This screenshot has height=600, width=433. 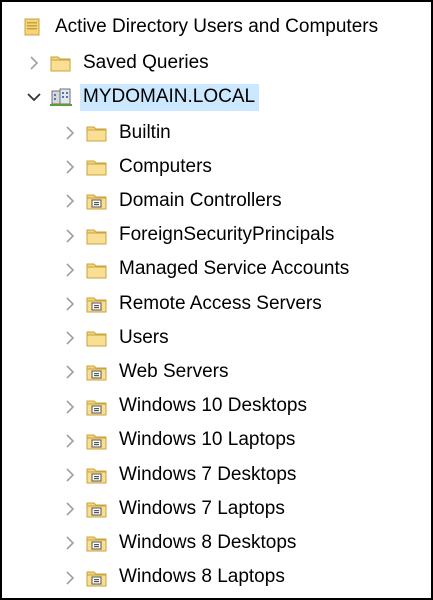 What do you see at coordinates (174, 371) in the screenshot?
I see `tree-item-label: Web Servers` at bounding box center [174, 371].